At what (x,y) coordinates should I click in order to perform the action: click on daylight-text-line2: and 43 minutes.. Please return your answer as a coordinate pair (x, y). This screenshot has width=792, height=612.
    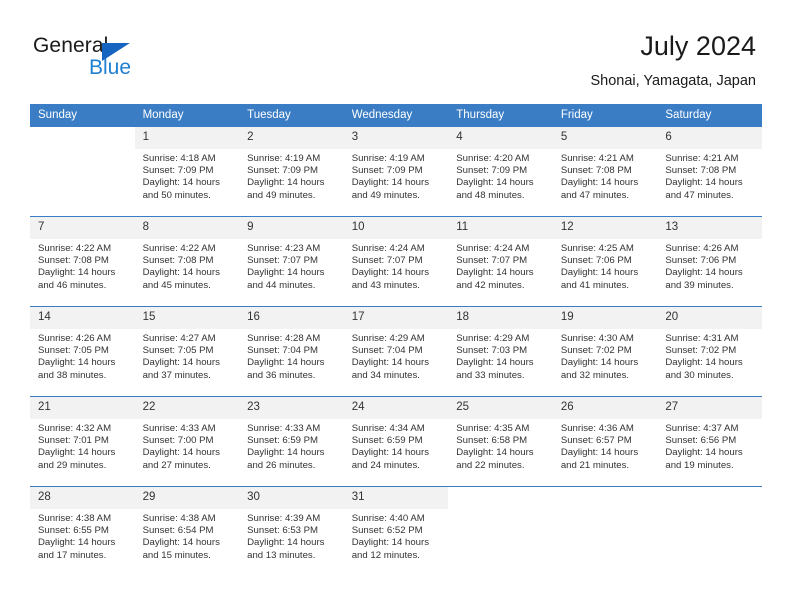
    Looking at the image, I should click on (385, 285).